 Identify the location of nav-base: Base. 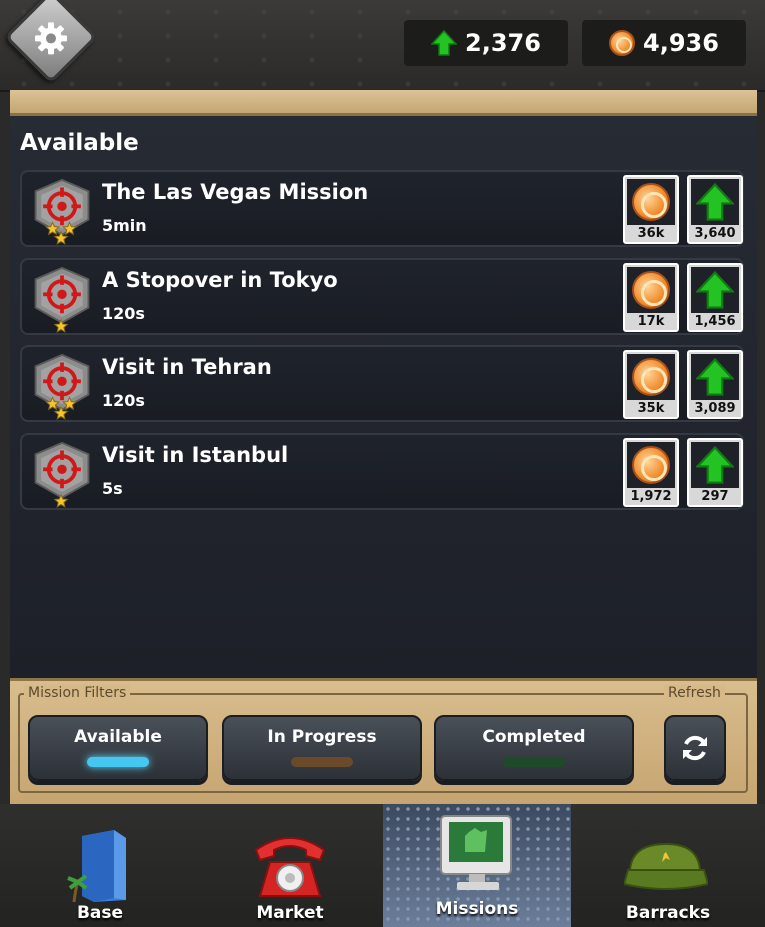
(100, 865).